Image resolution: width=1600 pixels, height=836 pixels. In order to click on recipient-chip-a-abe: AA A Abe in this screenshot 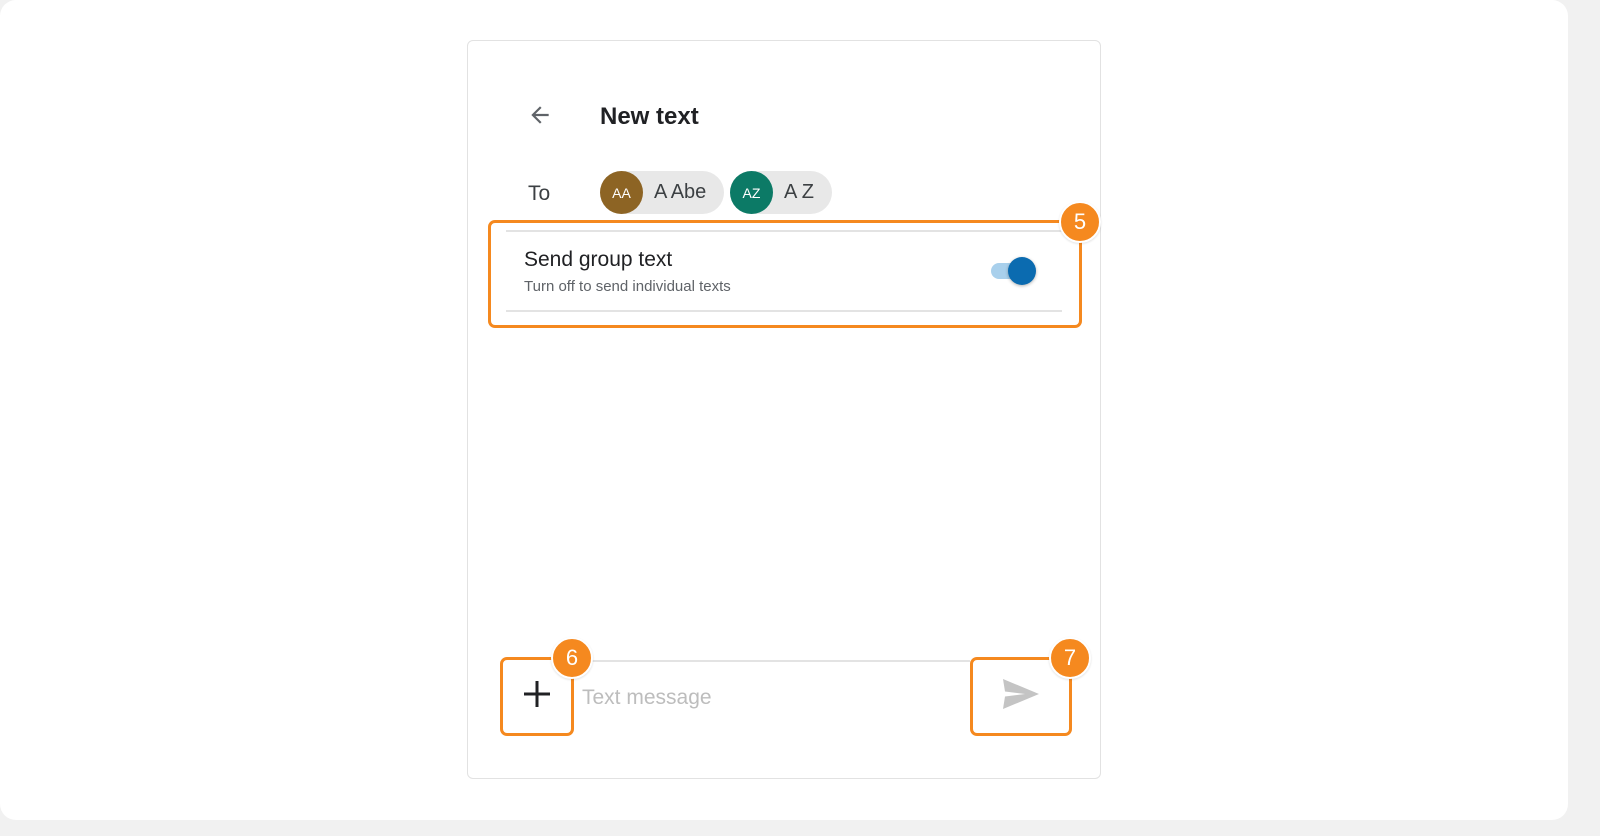, I will do `click(662, 192)`.